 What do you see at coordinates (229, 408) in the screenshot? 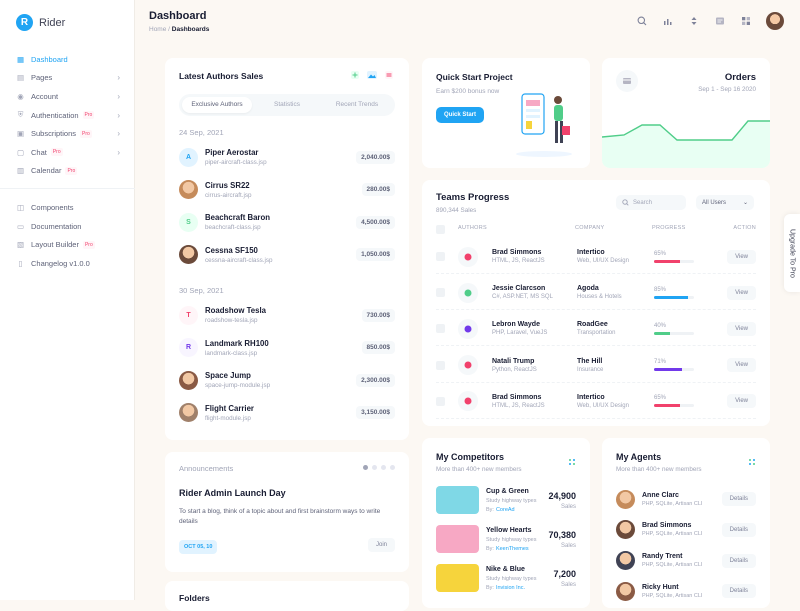
I see `author-name: Flight Carrier` at bounding box center [229, 408].